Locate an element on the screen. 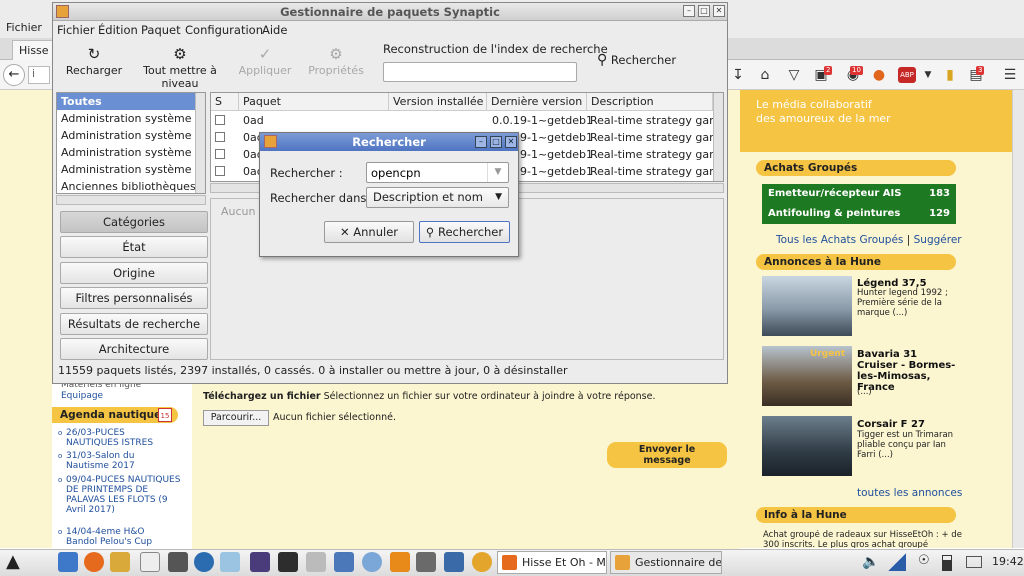 The image size is (1024, 576). menu-fichier: Fichier is located at coordinates (76, 30).